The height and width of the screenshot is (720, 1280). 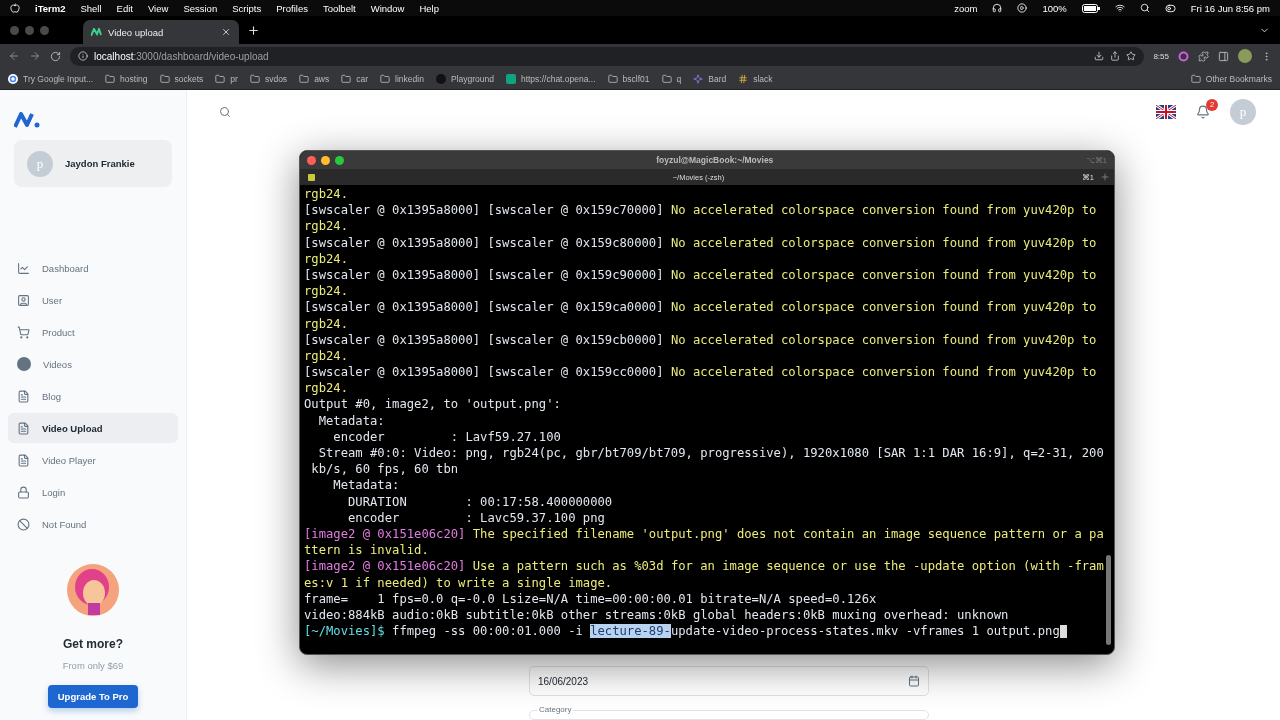 What do you see at coordinates (134, 78) in the screenshot?
I see `bookmark: hosting` at bounding box center [134, 78].